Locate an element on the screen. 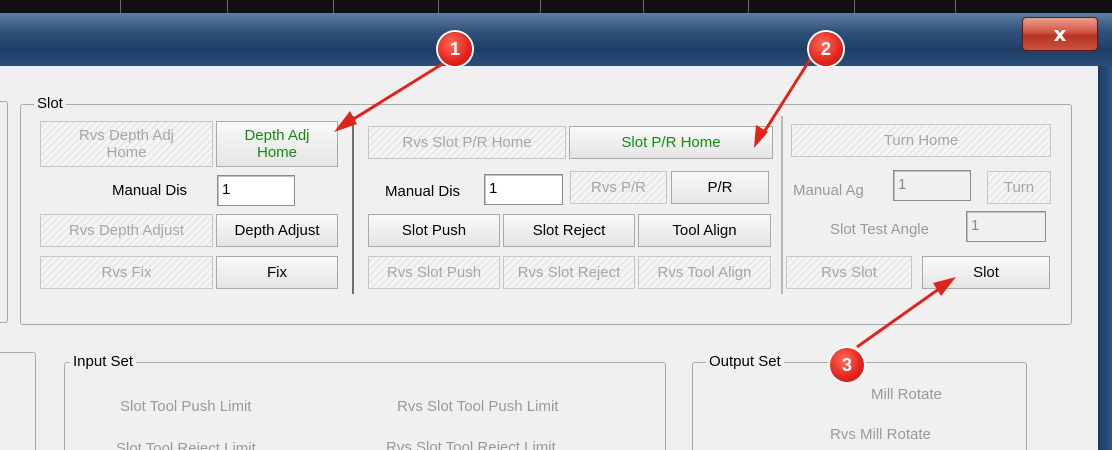  close-icon: x is located at coordinates (1060, 34).